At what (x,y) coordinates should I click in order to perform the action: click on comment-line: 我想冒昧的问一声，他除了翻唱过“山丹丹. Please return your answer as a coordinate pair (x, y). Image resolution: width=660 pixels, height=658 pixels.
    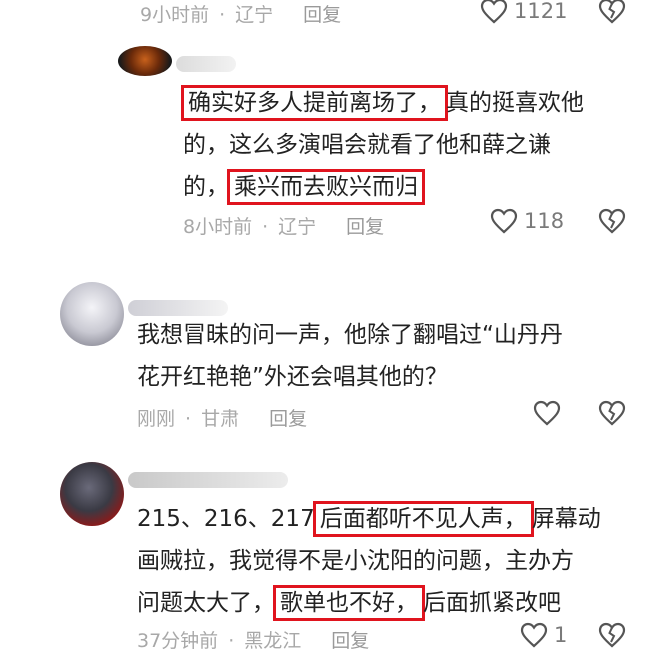
    Looking at the image, I should click on (350, 335).